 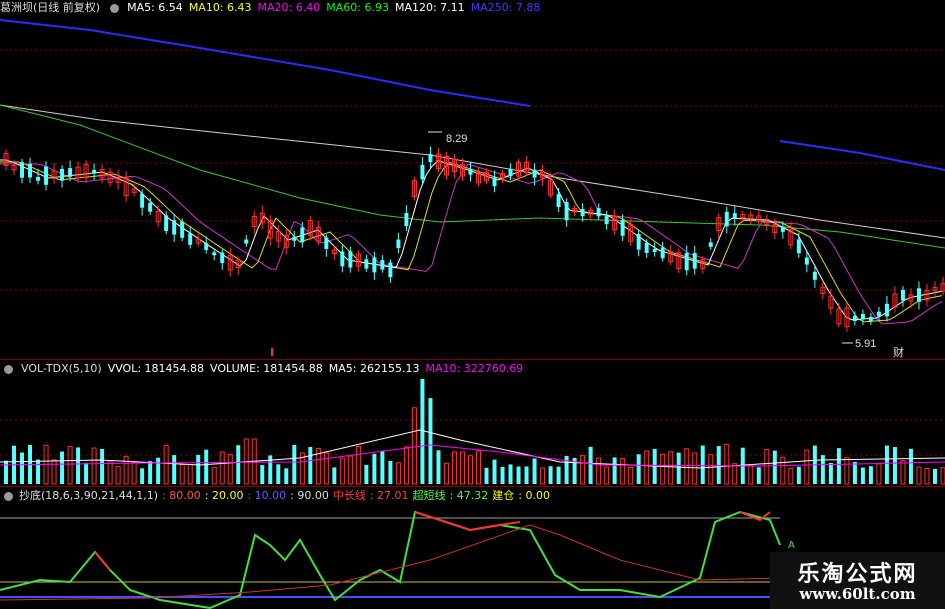 What do you see at coordinates (390, 559) in the screenshot?
I see `ultra-short-line` at bounding box center [390, 559].